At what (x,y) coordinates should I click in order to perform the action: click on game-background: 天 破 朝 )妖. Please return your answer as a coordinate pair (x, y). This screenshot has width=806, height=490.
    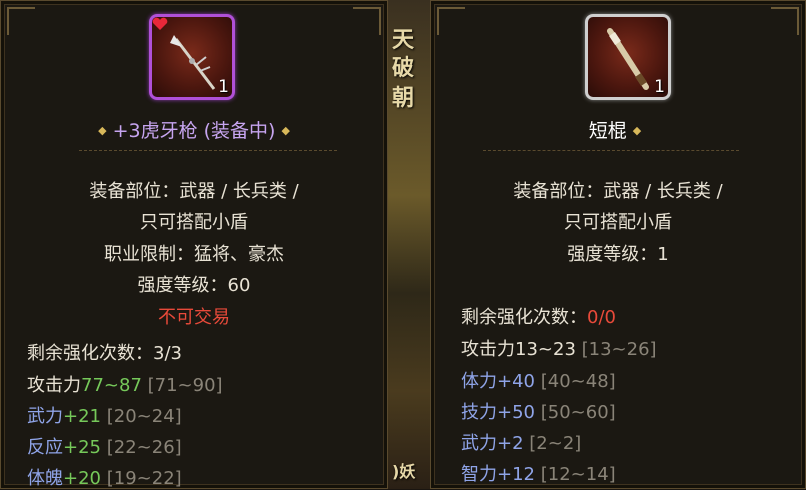
    Looking at the image, I should click on (409, 244).